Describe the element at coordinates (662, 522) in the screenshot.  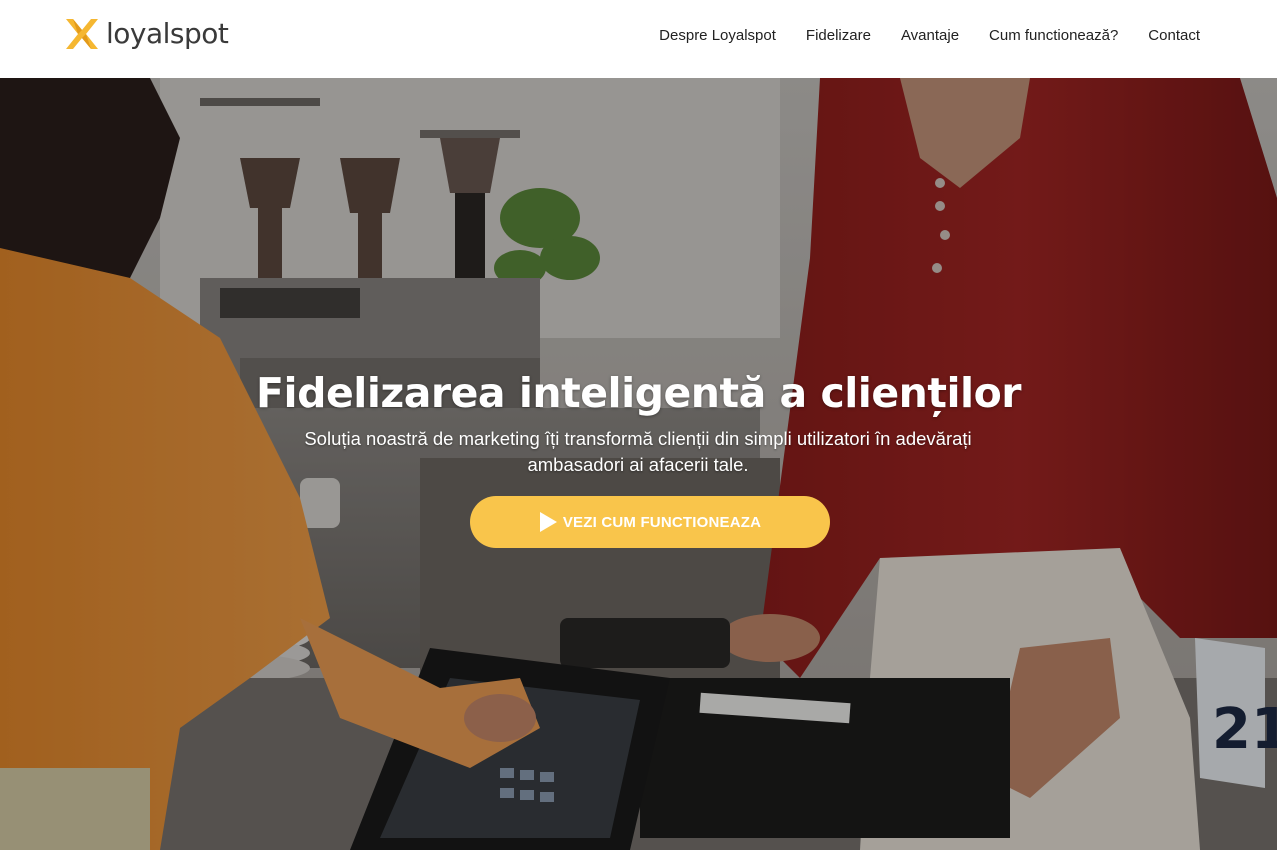
I see `cta-label: VEZI CUM FUNCTIONEAZA` at that location.